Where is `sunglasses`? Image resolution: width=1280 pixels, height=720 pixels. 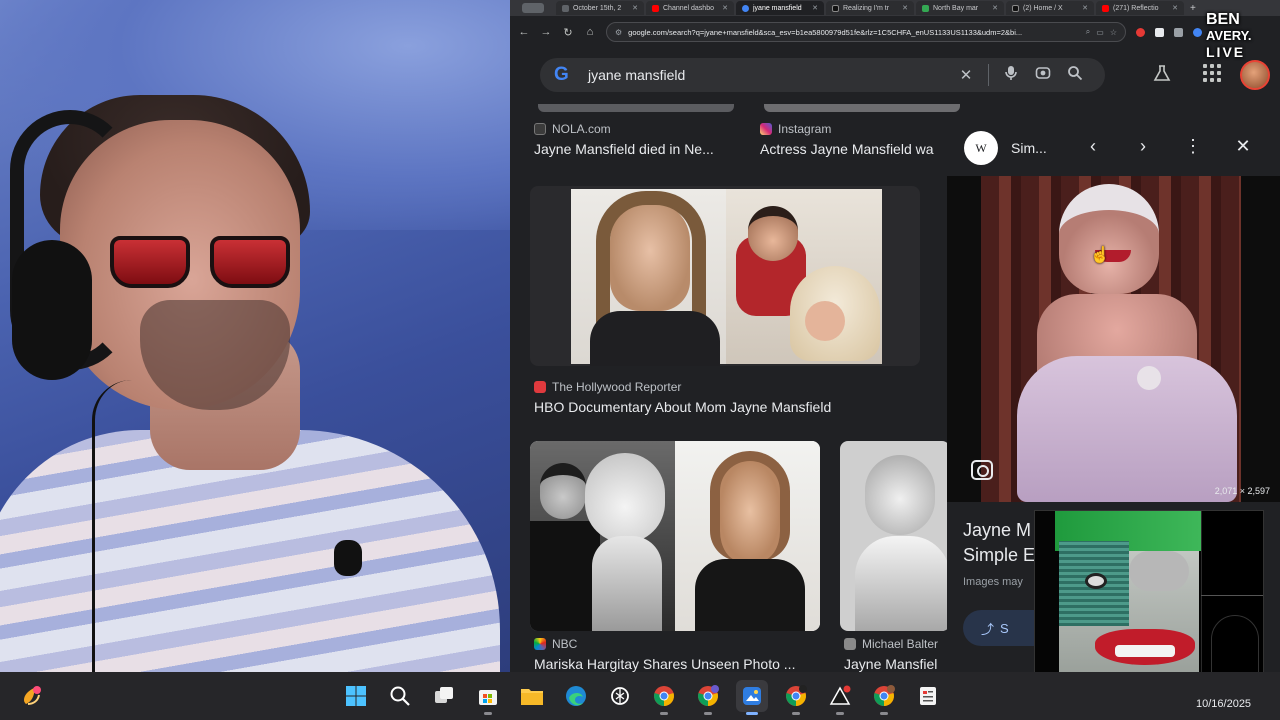 sunglasses is located at coordinates (205, 262).